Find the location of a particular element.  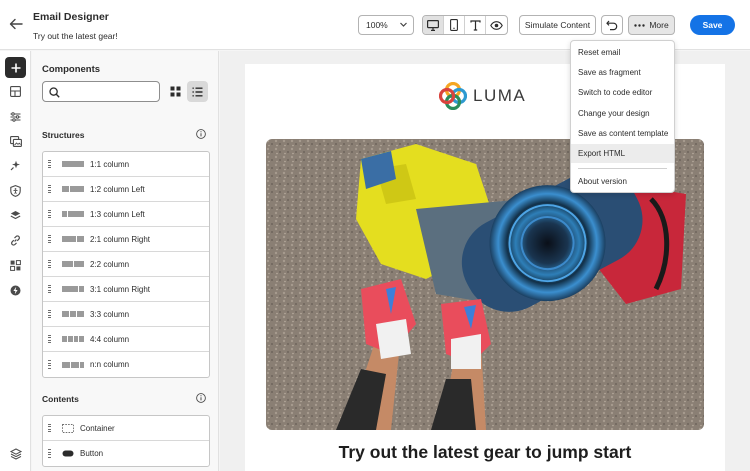

email-subject: Try out the latest gear! is located at coordinates (75, 36).